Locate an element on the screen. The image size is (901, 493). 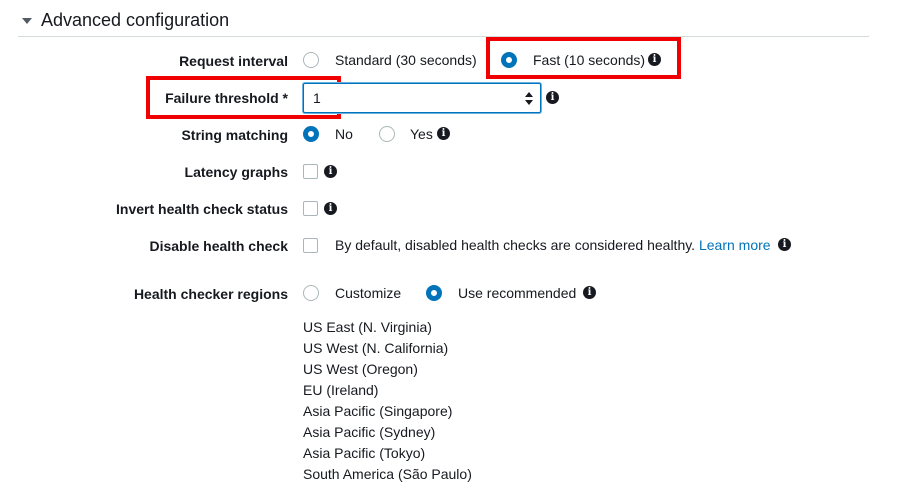
disable-check-label: Disable health check is located at coordinates (218, 246).